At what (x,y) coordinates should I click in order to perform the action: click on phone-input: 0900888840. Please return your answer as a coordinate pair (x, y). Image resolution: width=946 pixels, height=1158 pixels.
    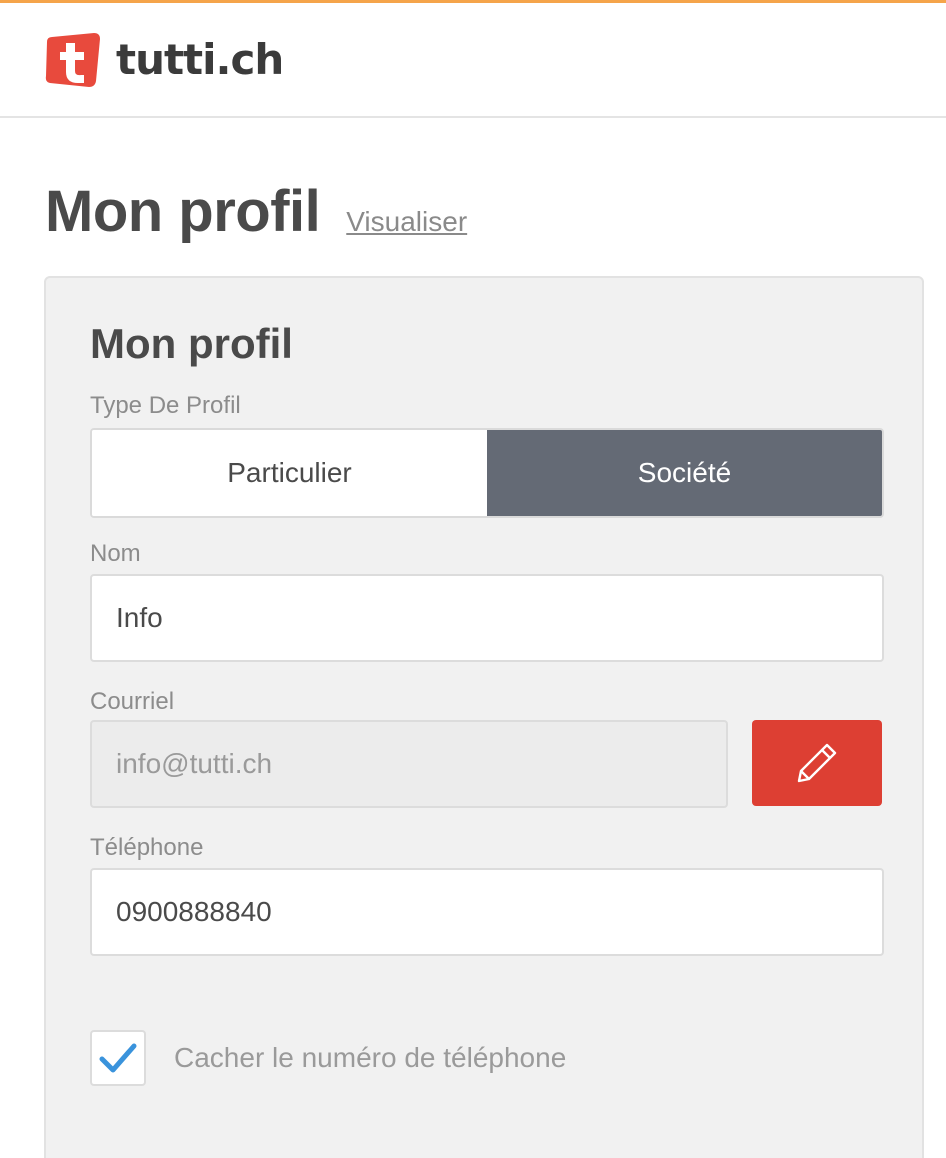
    Looking at the image, I should click on (487, 912).